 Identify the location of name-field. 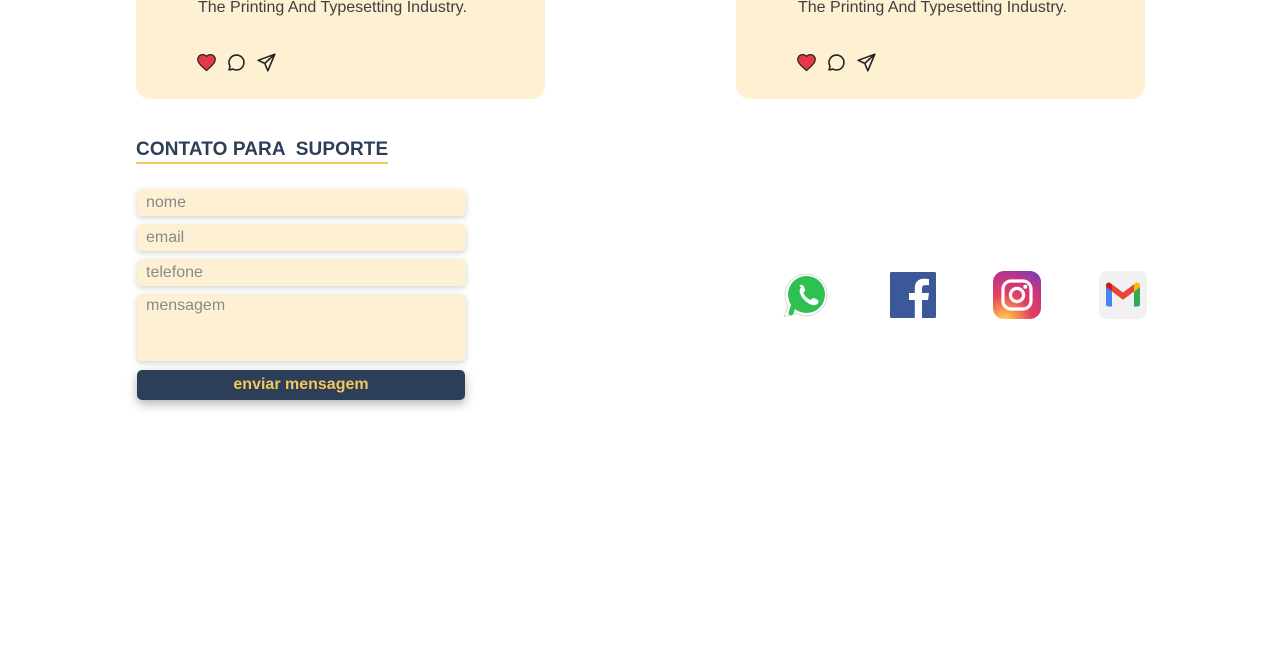
(301, 202).